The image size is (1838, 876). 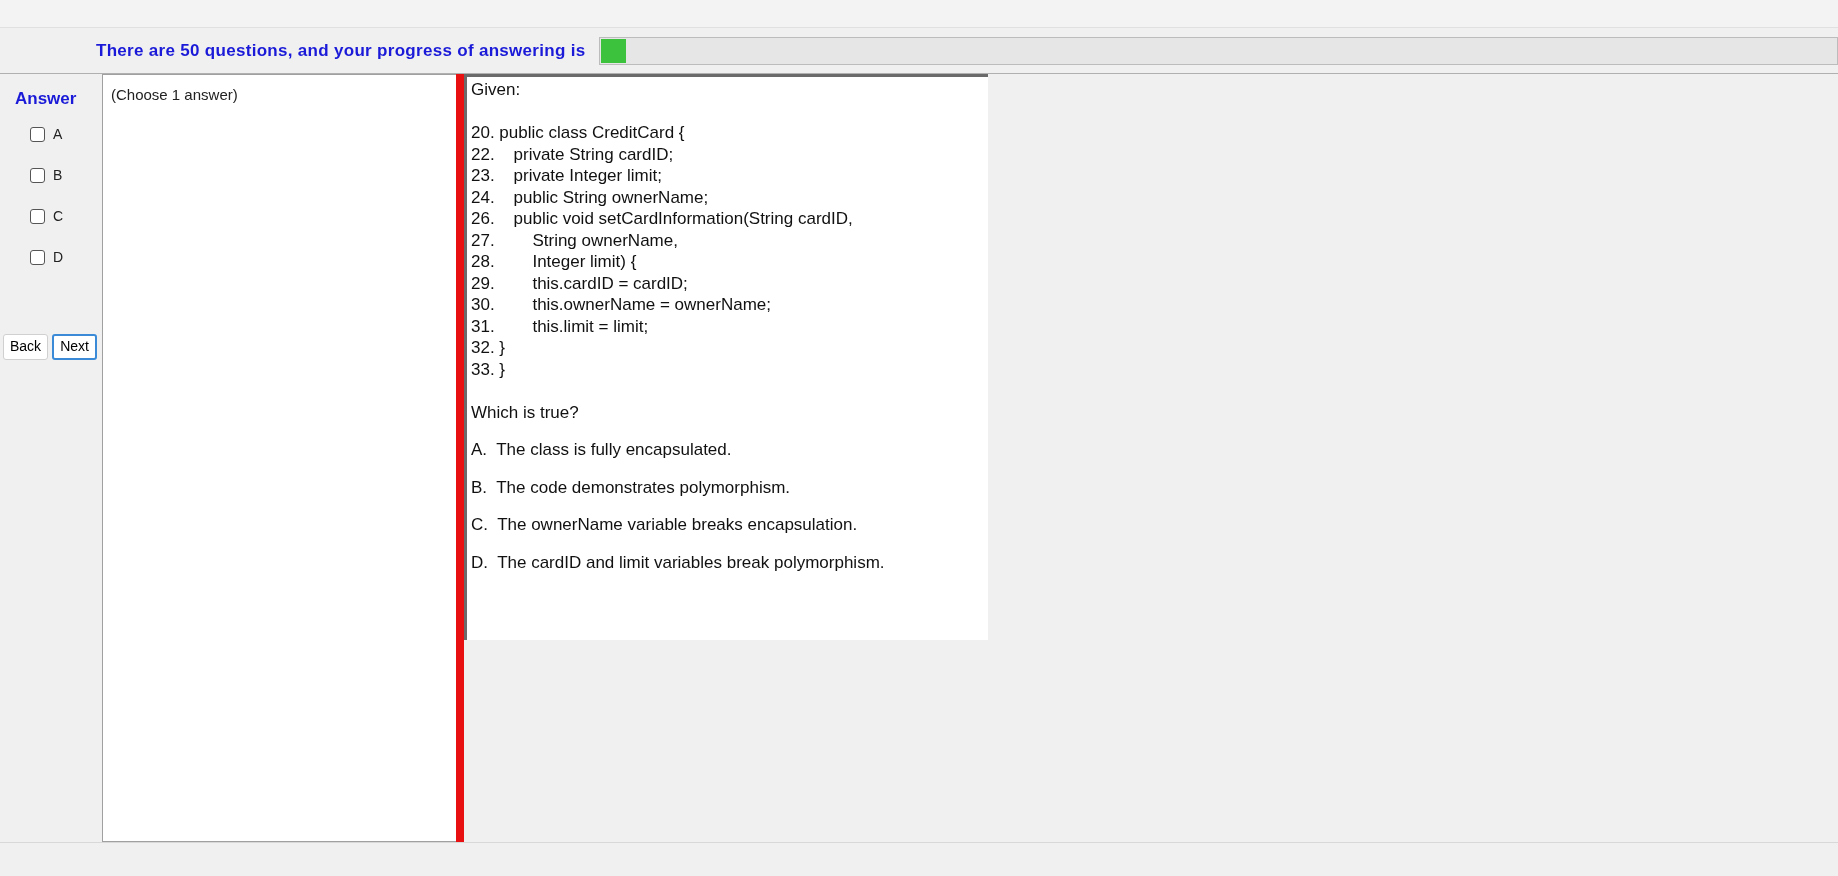 I want to click on question-text: Which is true?, so click(x=525, y=412).